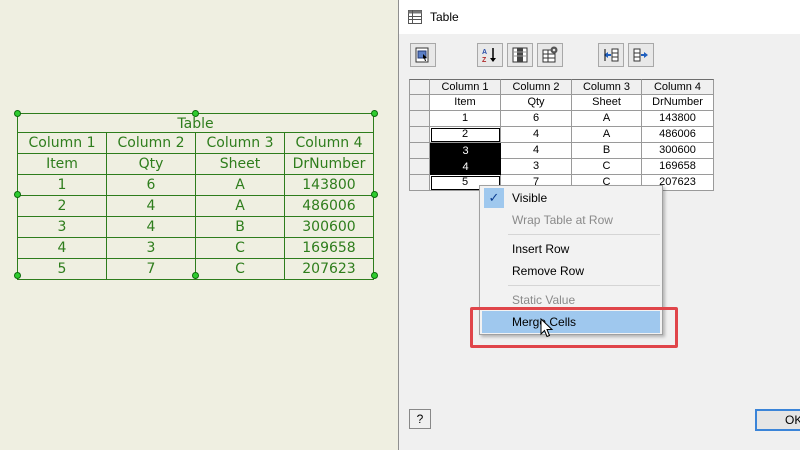 The height and width of the screenshot is (450, 800). I want to click on menu-item-visible: ✓ Visible, so click(571, 198).